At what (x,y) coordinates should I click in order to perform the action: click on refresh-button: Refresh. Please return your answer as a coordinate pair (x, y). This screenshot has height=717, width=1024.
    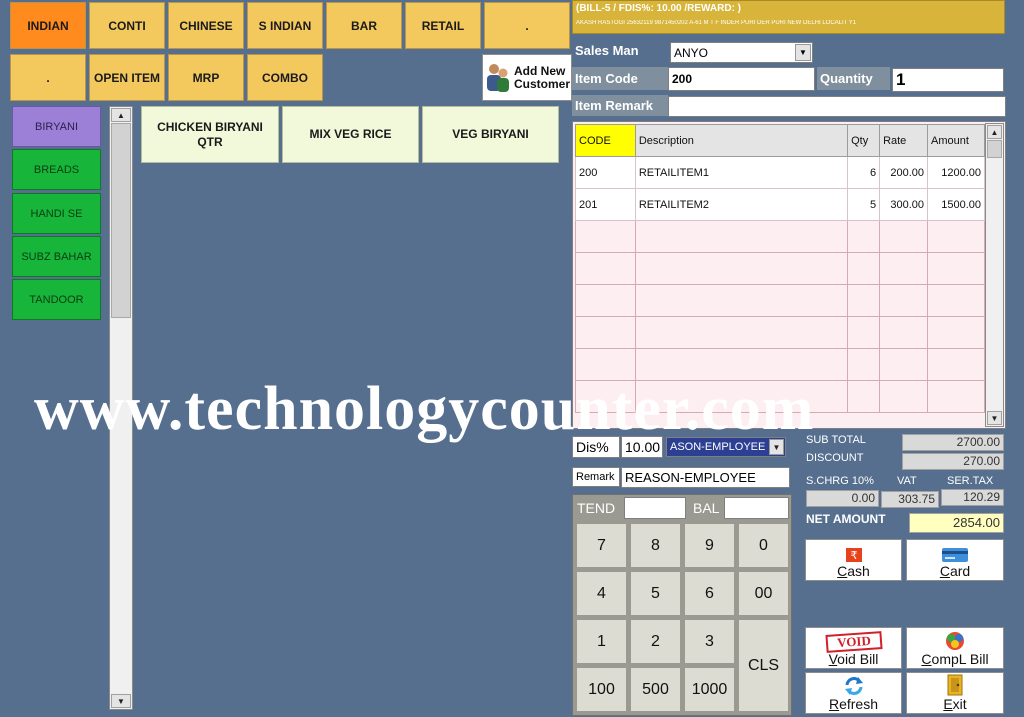
    Looking at the image, I should click on (853, 693).